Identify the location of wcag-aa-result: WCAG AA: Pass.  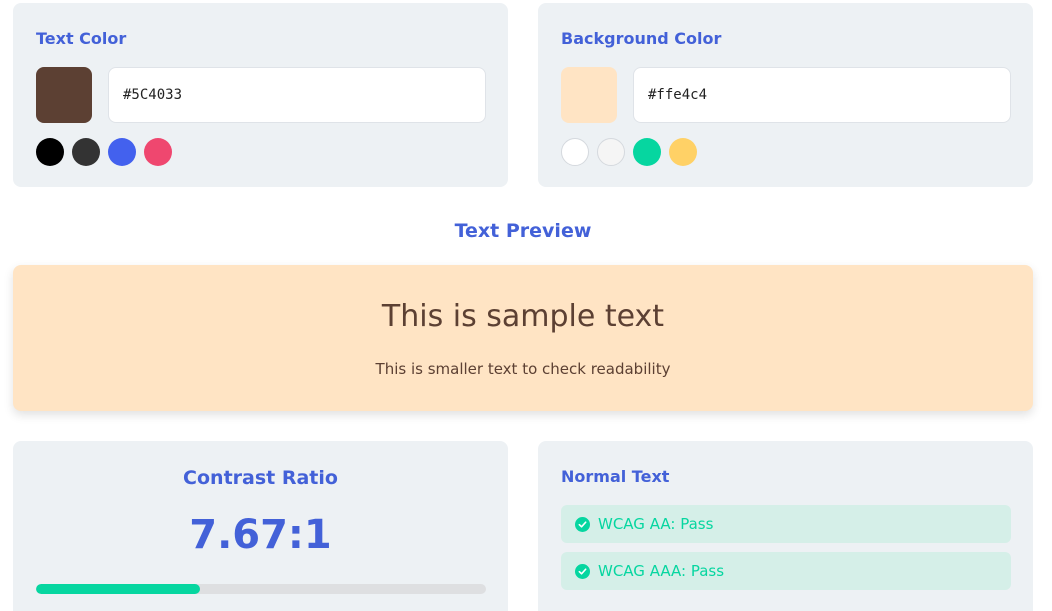
(786, 524).